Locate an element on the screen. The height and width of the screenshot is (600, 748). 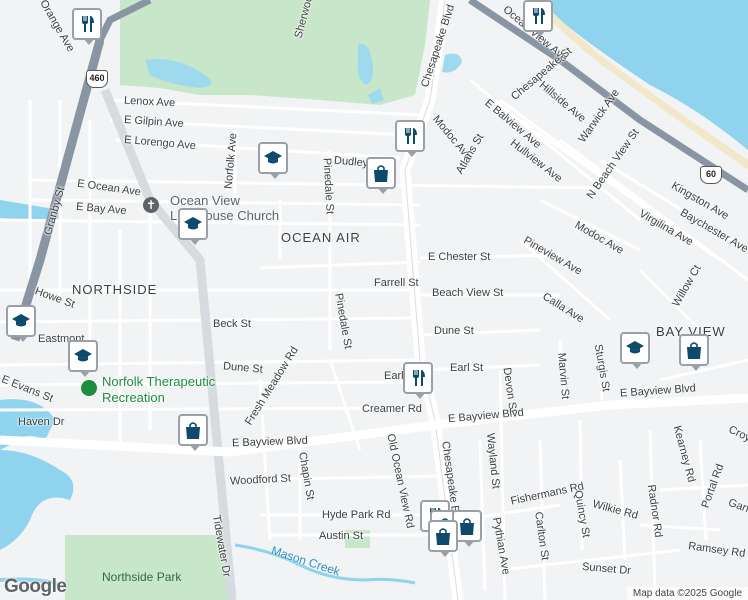
street-label: Beach View St is located at coordinates (468, 293).